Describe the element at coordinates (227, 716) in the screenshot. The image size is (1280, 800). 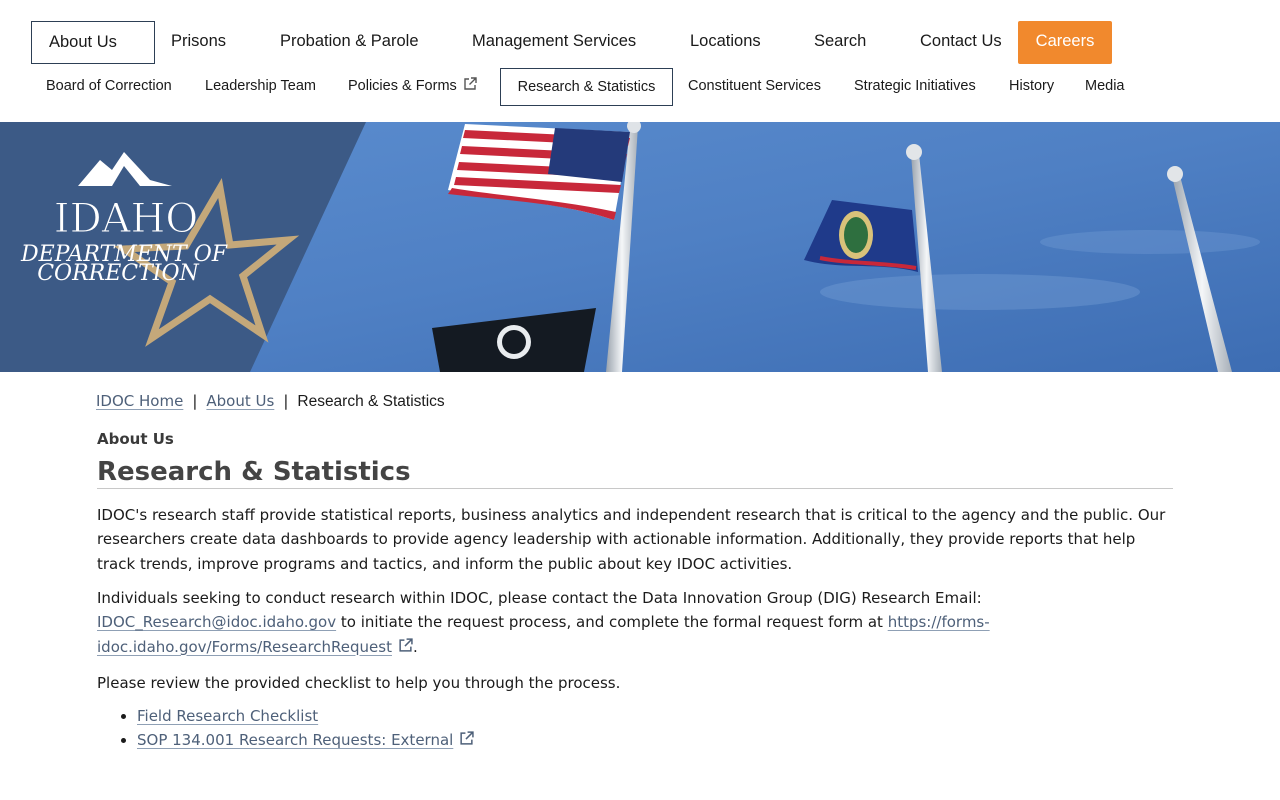
I see `field-research-checklist-link: Field Research Checklist` at that location.